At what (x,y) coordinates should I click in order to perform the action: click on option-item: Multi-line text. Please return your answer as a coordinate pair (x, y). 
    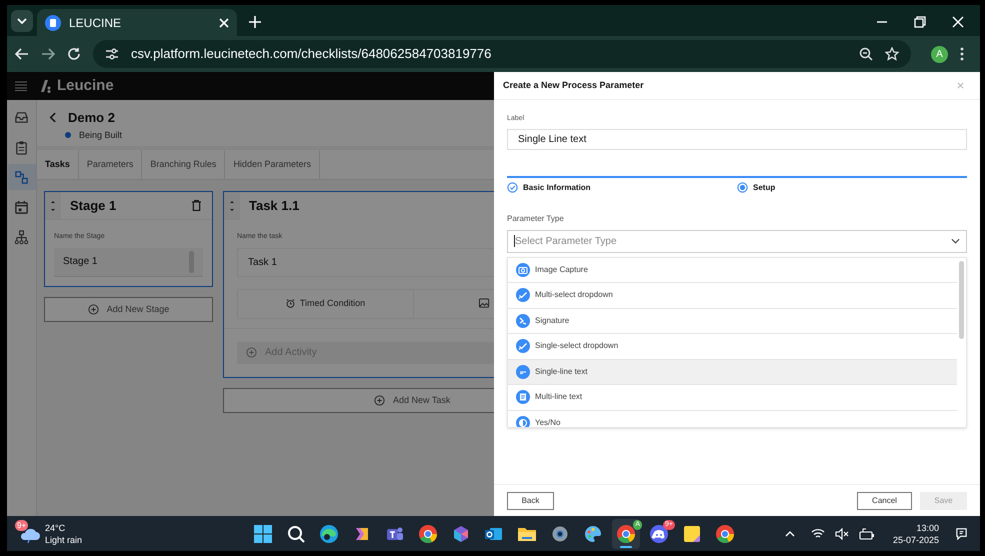
    Looking at the image, I should click on (732, 397).